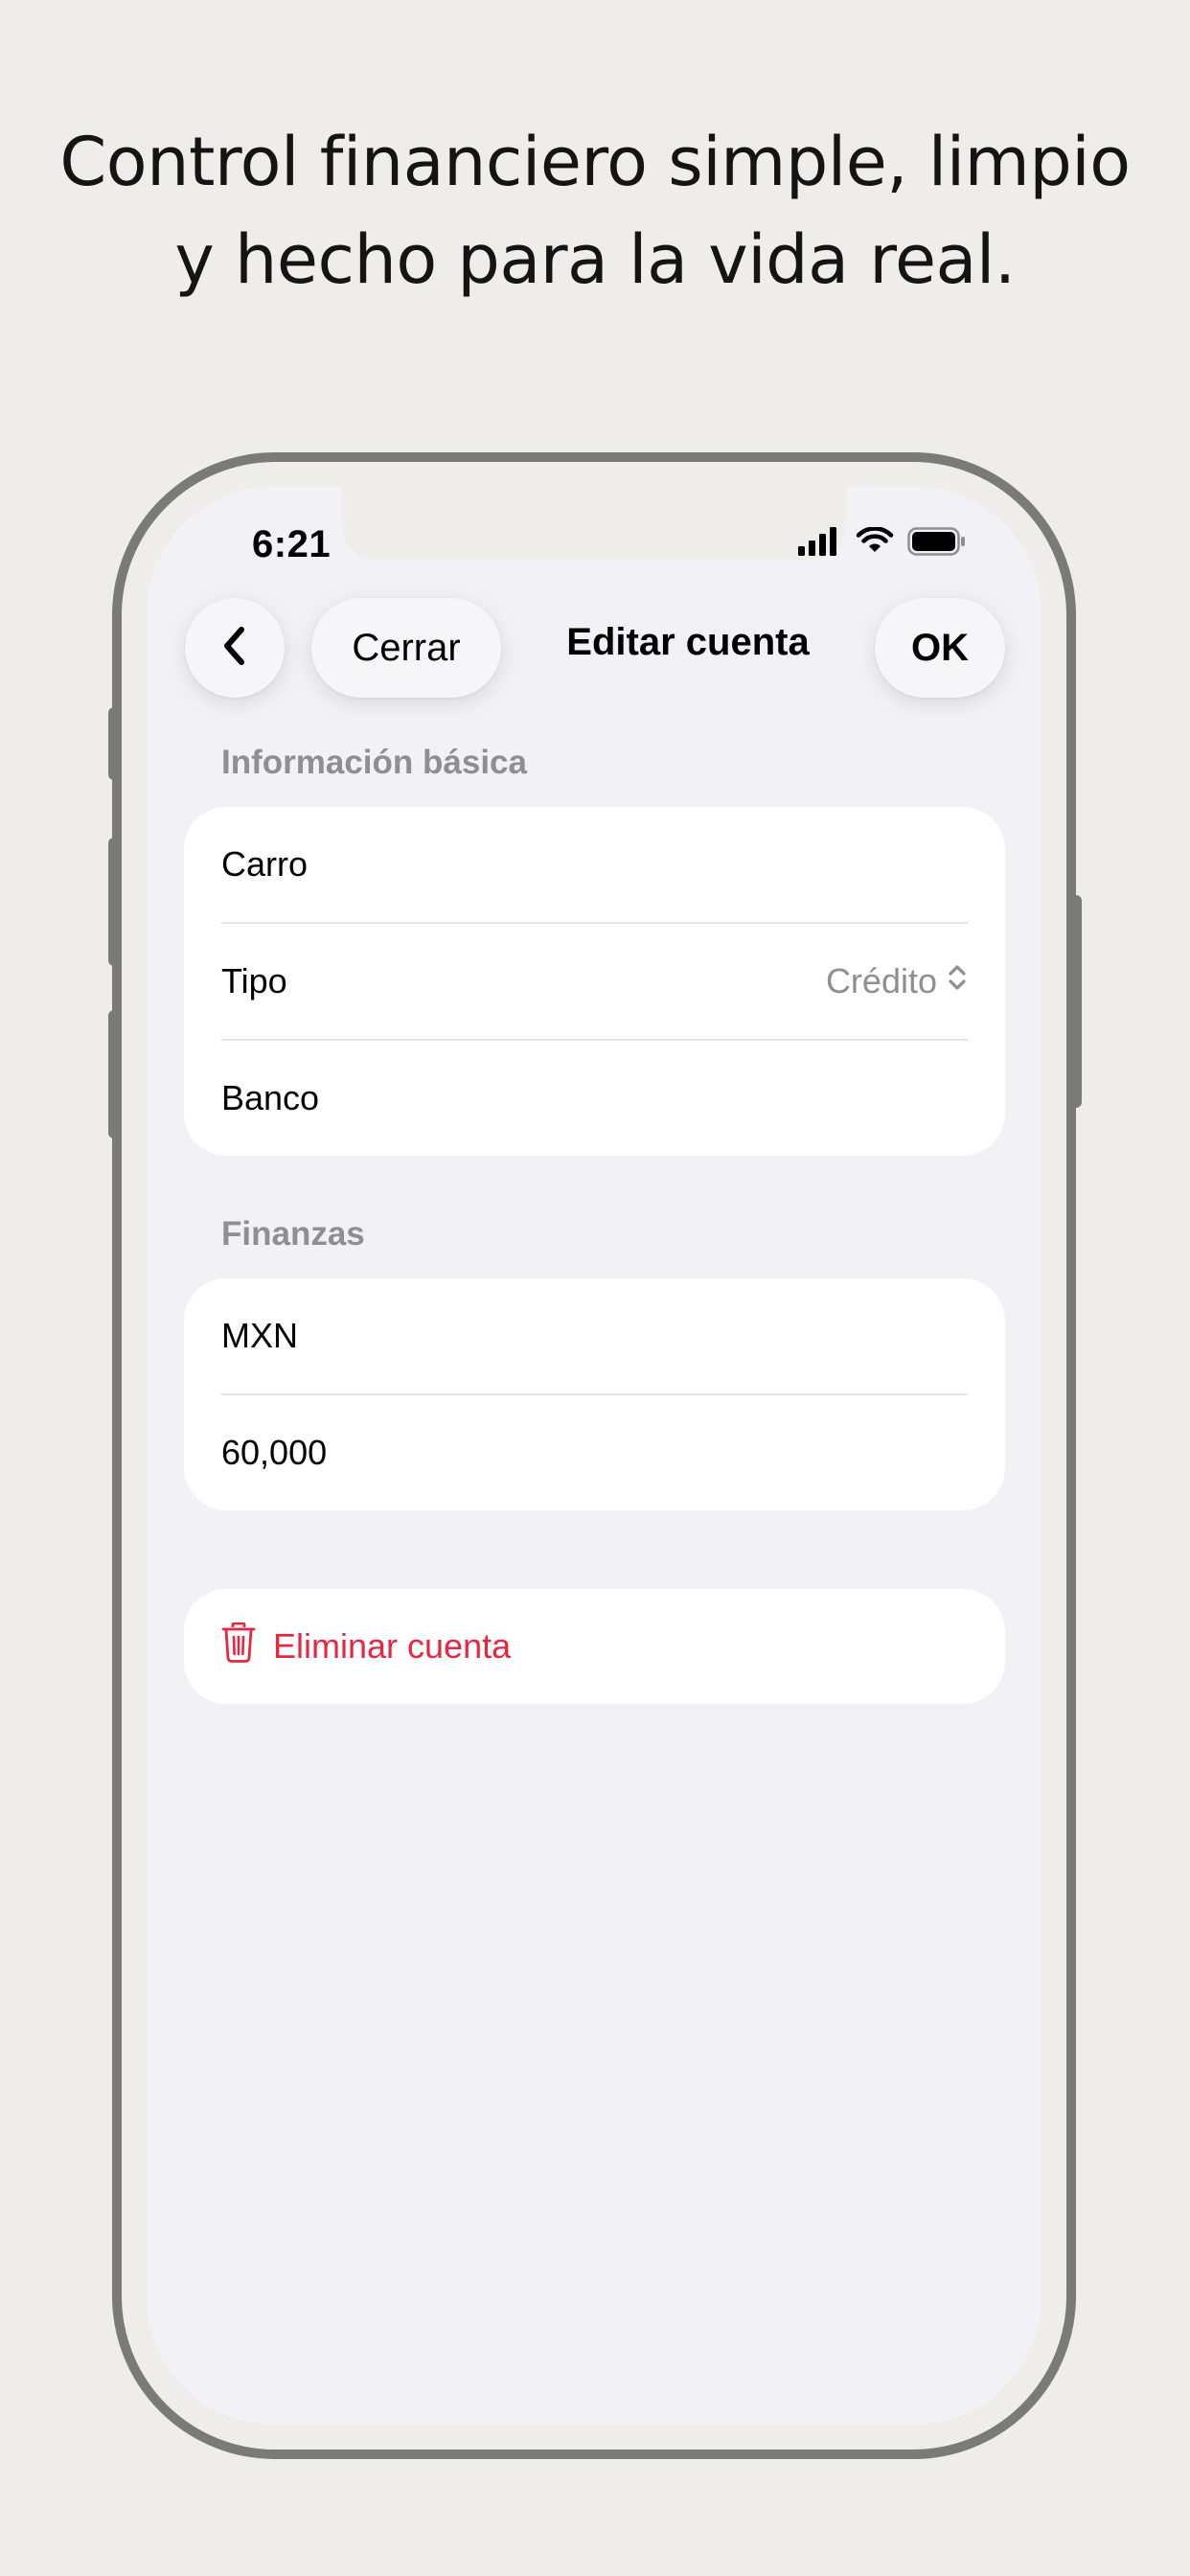 This screenshot has height=2576, width=1190. What do you see at coordinates (271, 1097) in the screenshot?
I see `bank-value: Banco` at bounding box center [271, 1097].